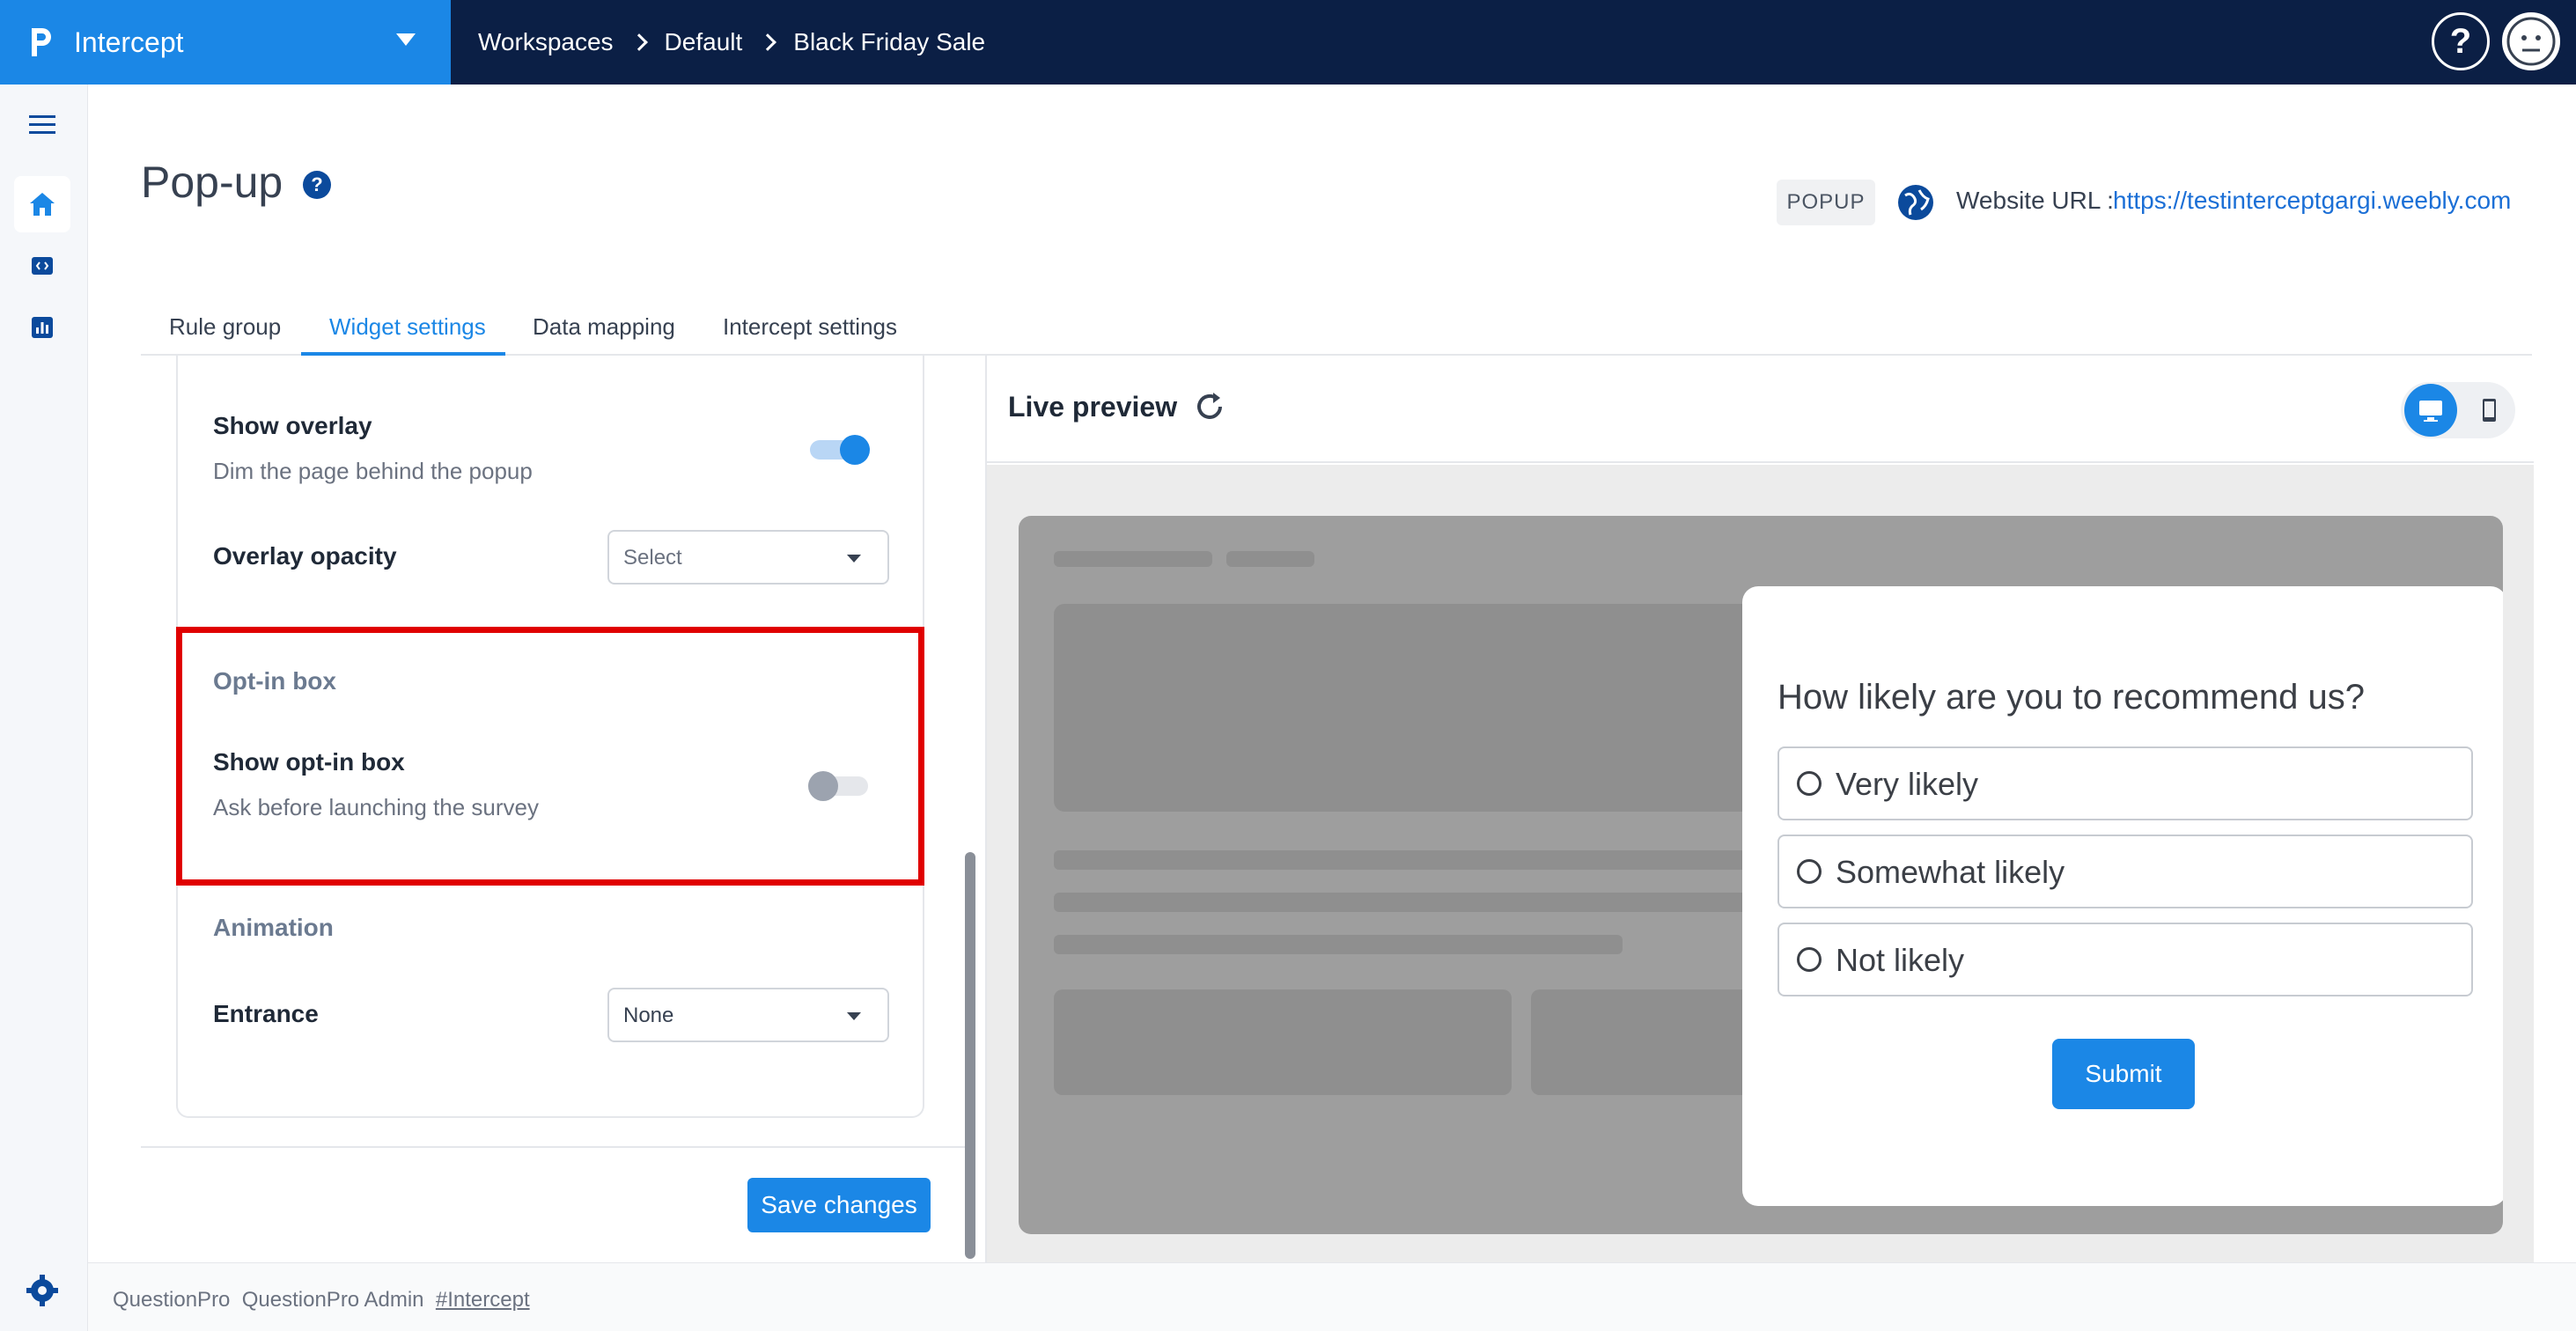  Describe the element at coordinates (408, 327) in the screenshot. I see `tab-widget-settings: Widget settings` at that location.